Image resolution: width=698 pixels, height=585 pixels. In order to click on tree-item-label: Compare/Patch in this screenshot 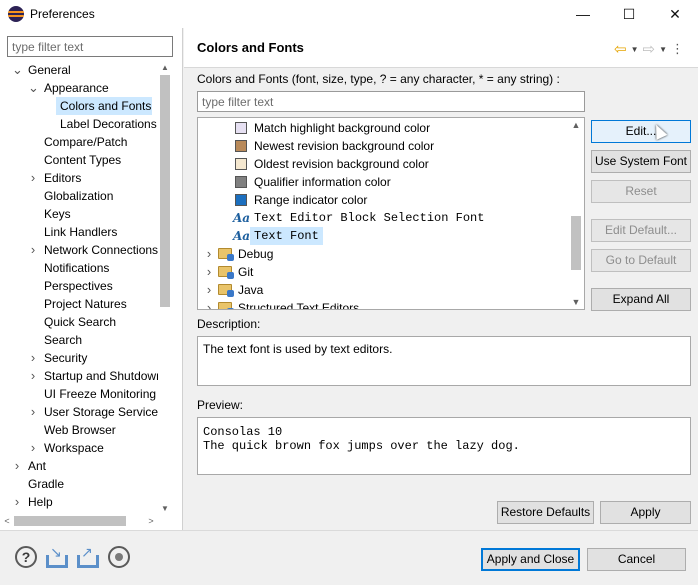, I will do `click(86, 142)`.